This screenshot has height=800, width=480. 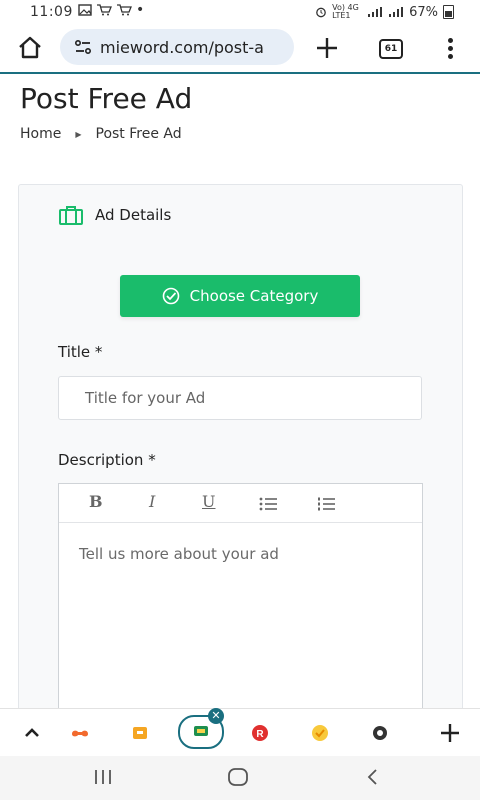 What do you see at coordinates (170, 296) in the screenshot?
I see `check-circle-icon` at bounding box center [170, 296].